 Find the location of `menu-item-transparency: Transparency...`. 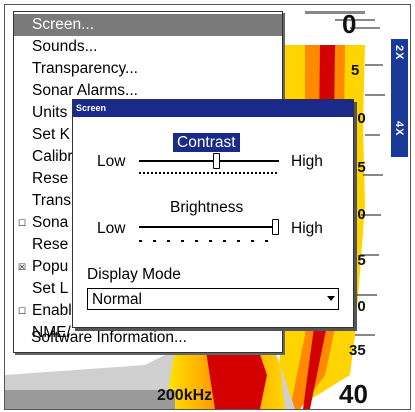

menu-item-transparency: Transparency... is located at coordinates (148, 69).